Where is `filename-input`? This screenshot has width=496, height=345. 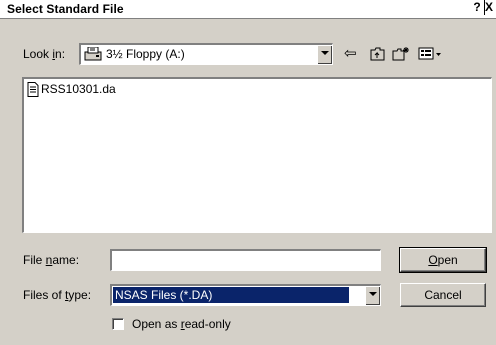 filename-input is located at coordinates (245, 260).